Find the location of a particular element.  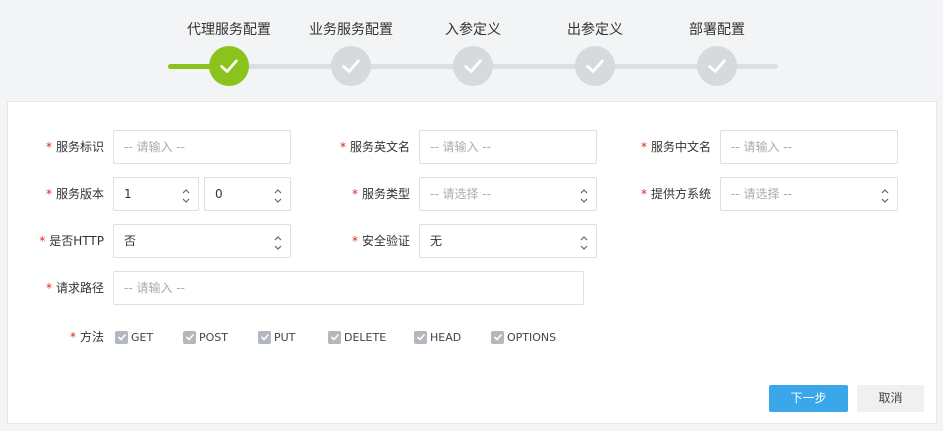

method-head-checkbox: HEAD is located at coordinates (437, 337).